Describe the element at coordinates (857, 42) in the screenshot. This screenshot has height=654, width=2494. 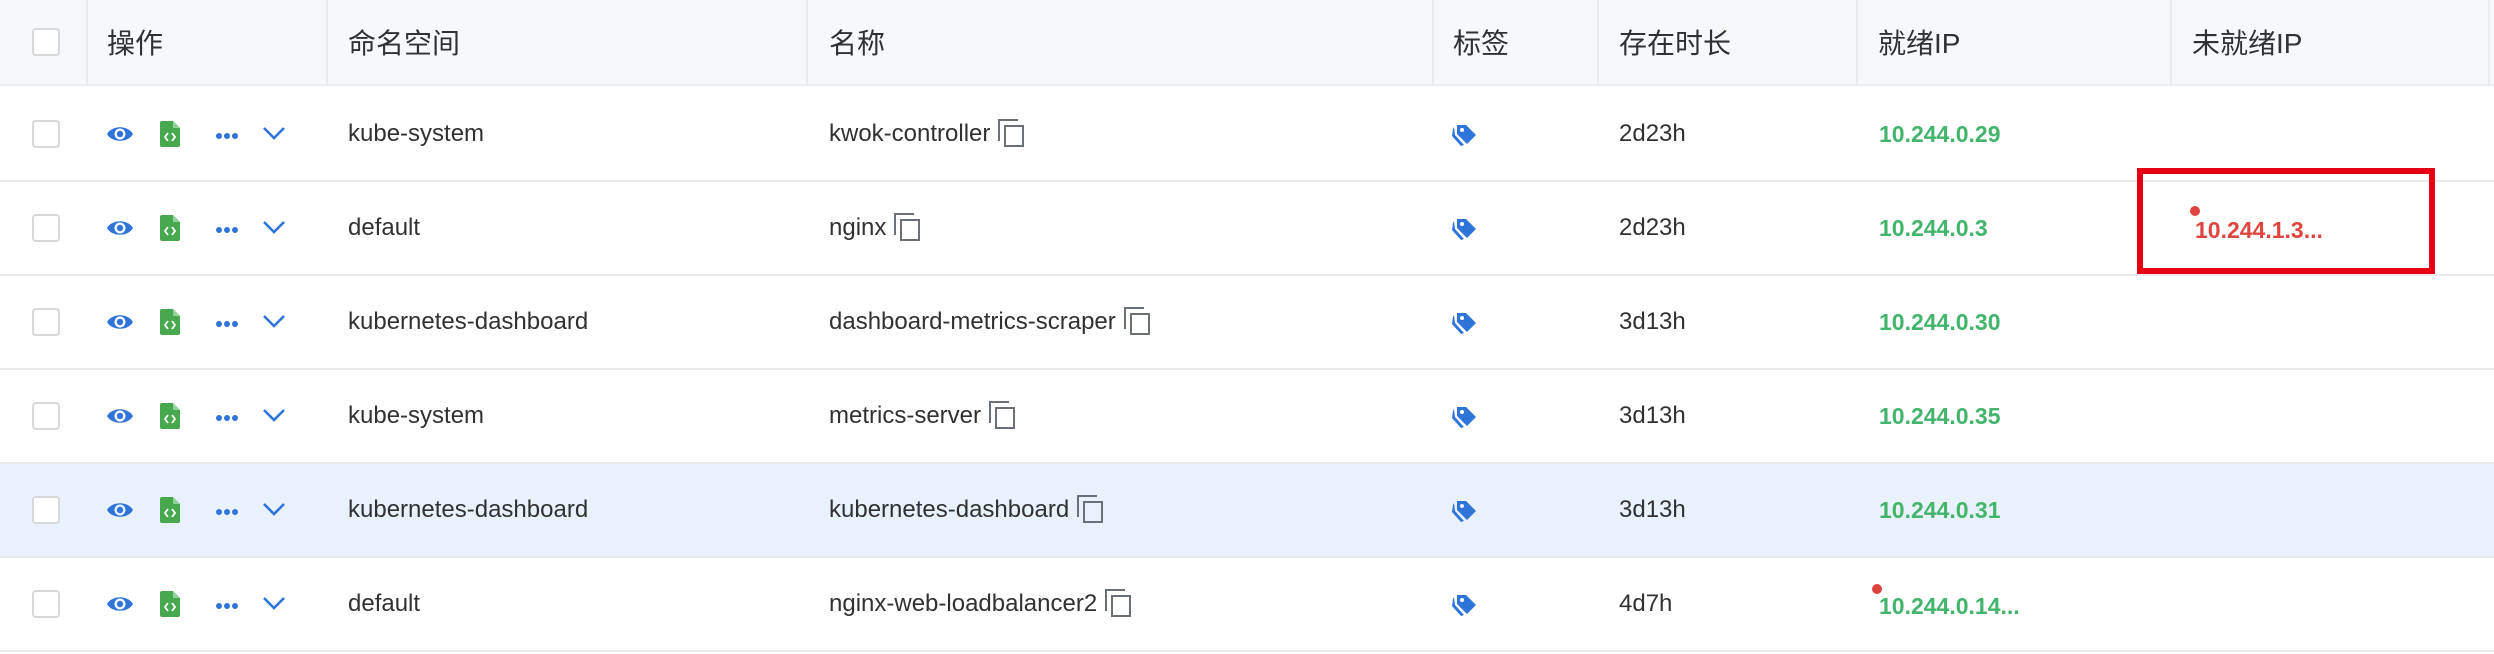
I see `header-name: 名称` at that location.